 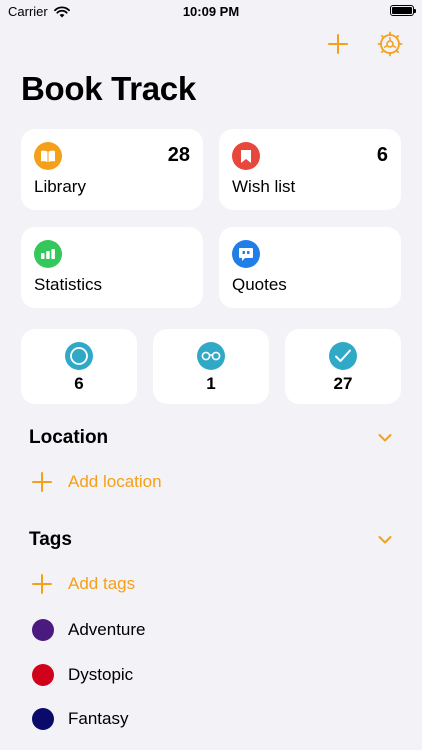 I want to click on bar-chart-icon, so click(x=48, y=254).